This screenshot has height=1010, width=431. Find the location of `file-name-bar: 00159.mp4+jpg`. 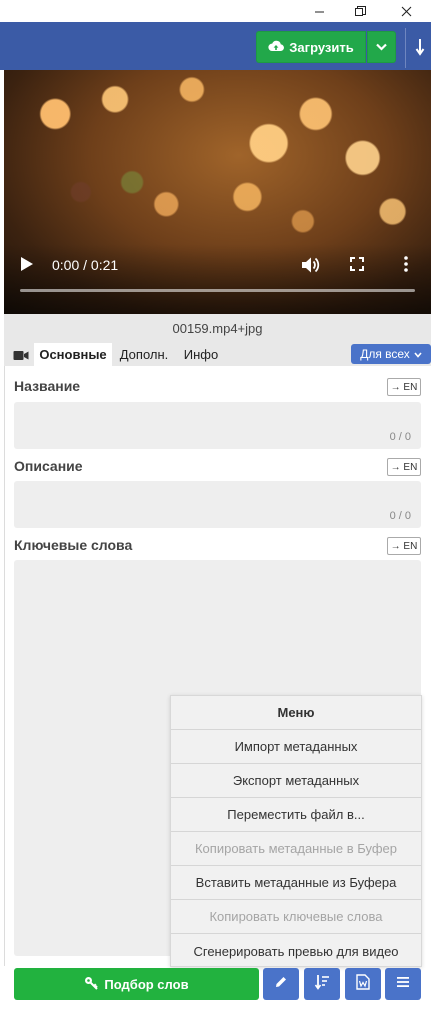

file-name-bar: 00159.mp4+jpg is located at coordinates (217, 328).